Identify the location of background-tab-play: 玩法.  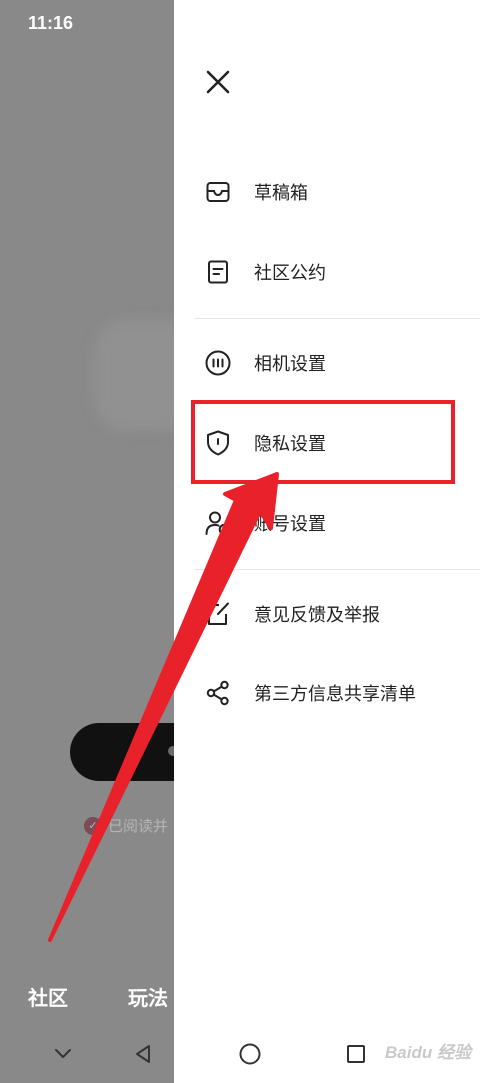
(148, 998).